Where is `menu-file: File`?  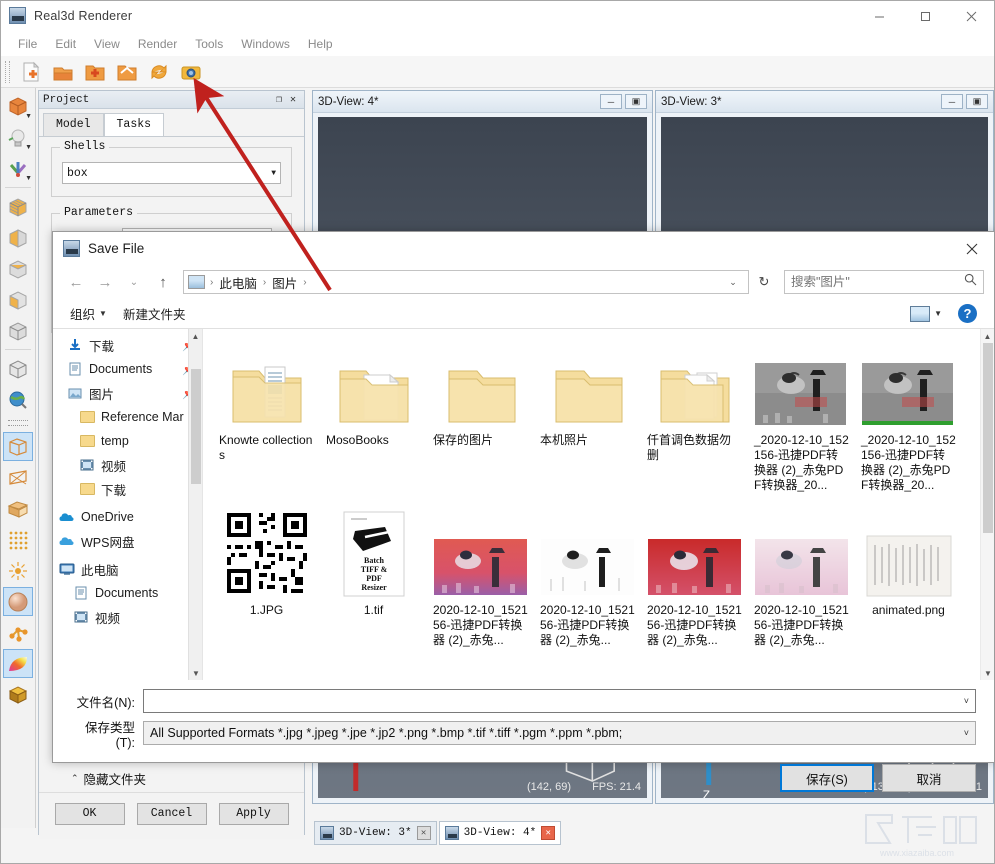
menu-file: File is located at coordinates (27, 44).